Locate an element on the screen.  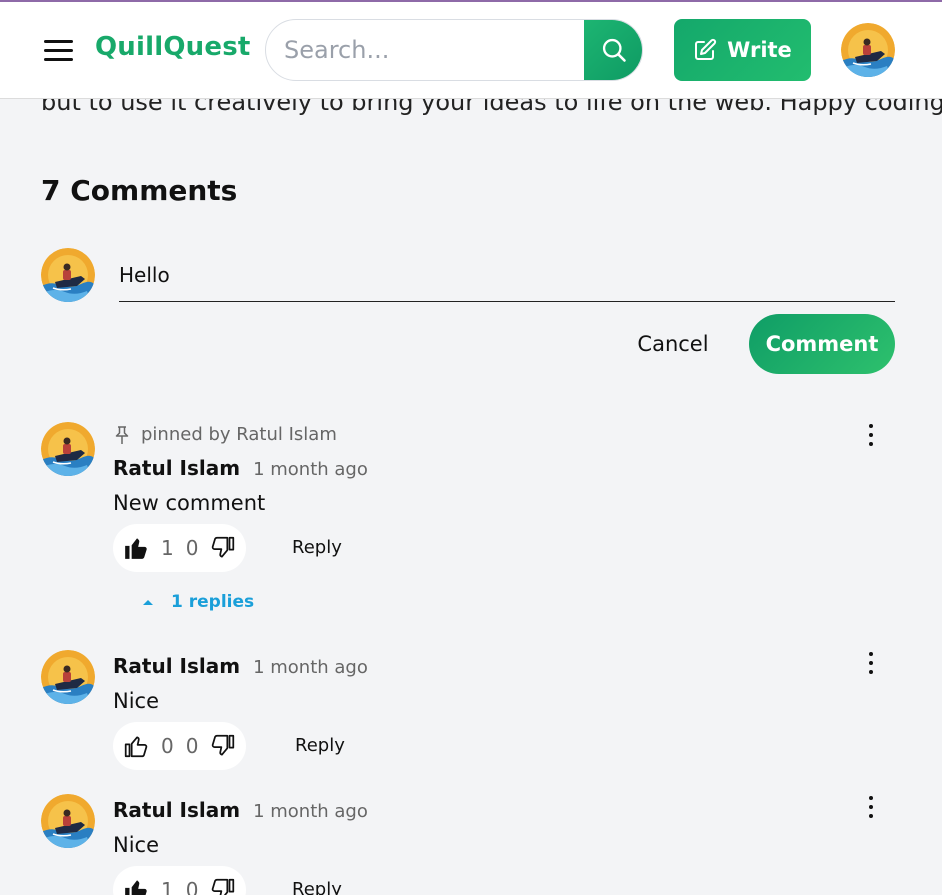
user-avatar is located at coordinates (868, 50).